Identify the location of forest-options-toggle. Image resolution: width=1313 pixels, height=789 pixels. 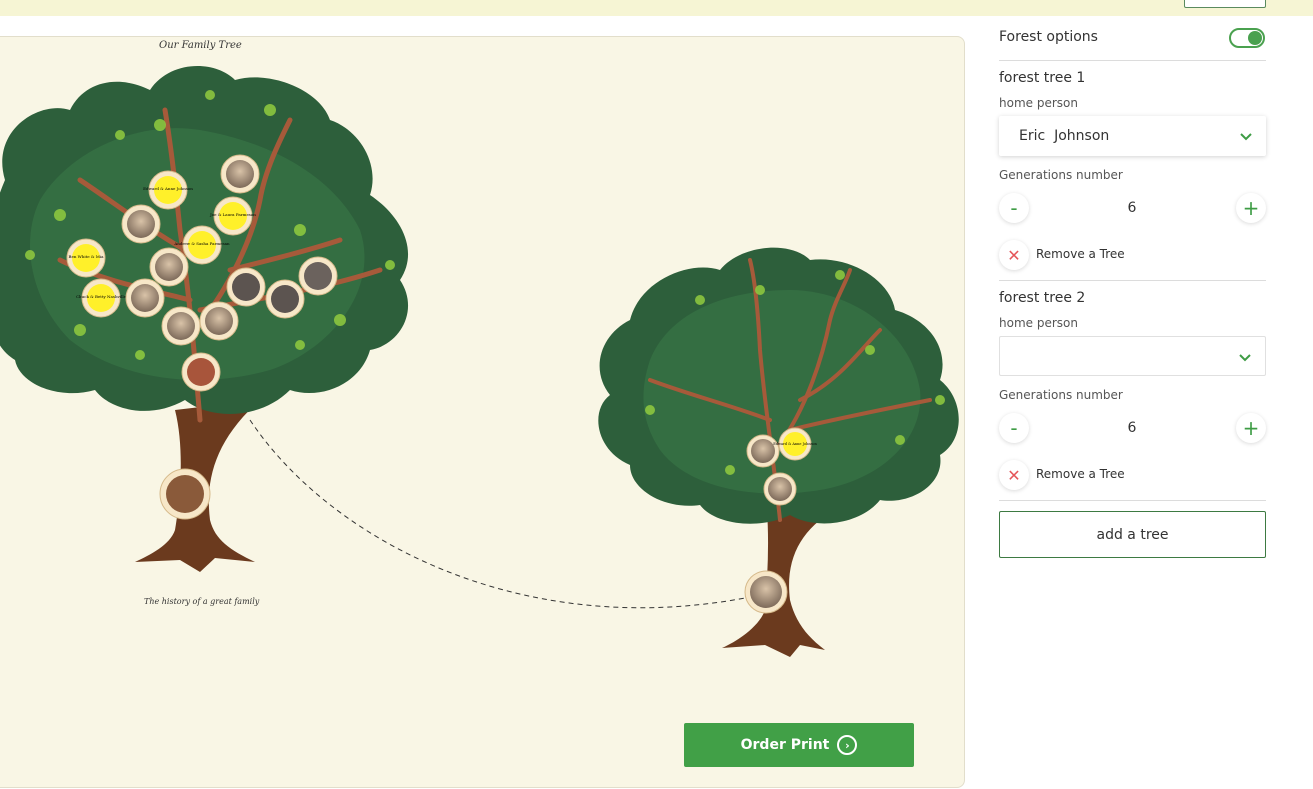
(1247, 38).